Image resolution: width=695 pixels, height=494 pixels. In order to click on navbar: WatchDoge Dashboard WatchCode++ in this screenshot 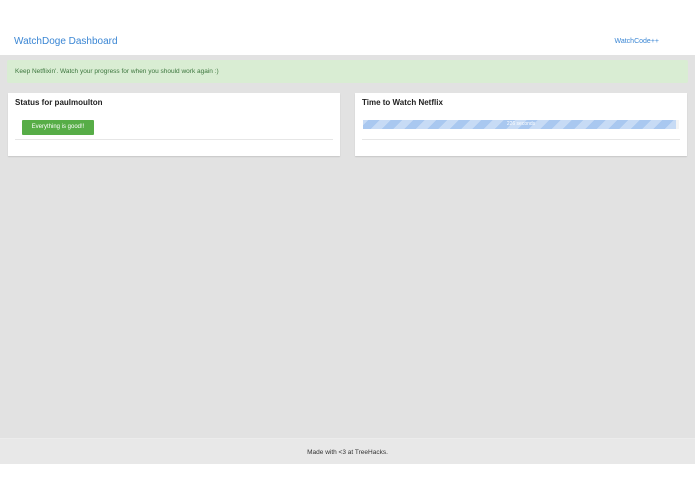, I will do `click(347, 27)`.